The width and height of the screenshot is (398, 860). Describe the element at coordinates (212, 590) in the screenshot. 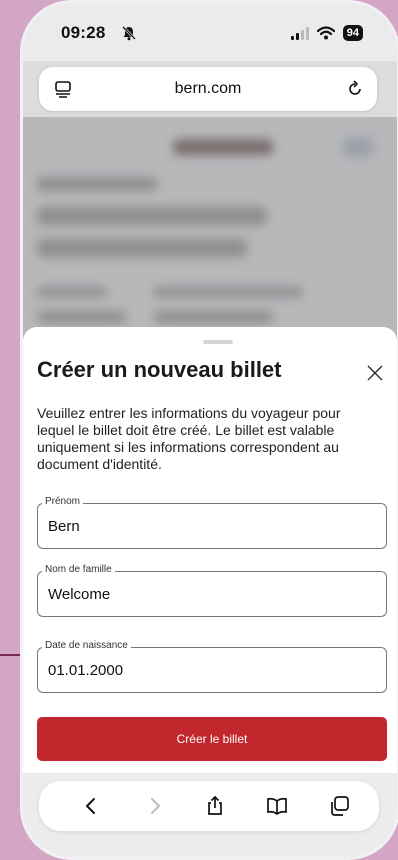

I see `last-name-field: Nom de famille Welcome` at that location.